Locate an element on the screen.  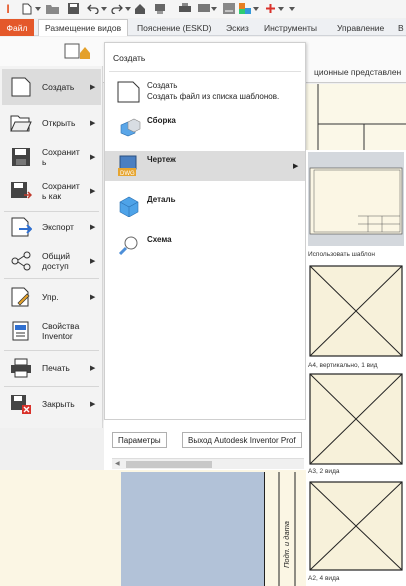
menu-item-share: Общий доступ ▶ is located at coordinates (51, 261).